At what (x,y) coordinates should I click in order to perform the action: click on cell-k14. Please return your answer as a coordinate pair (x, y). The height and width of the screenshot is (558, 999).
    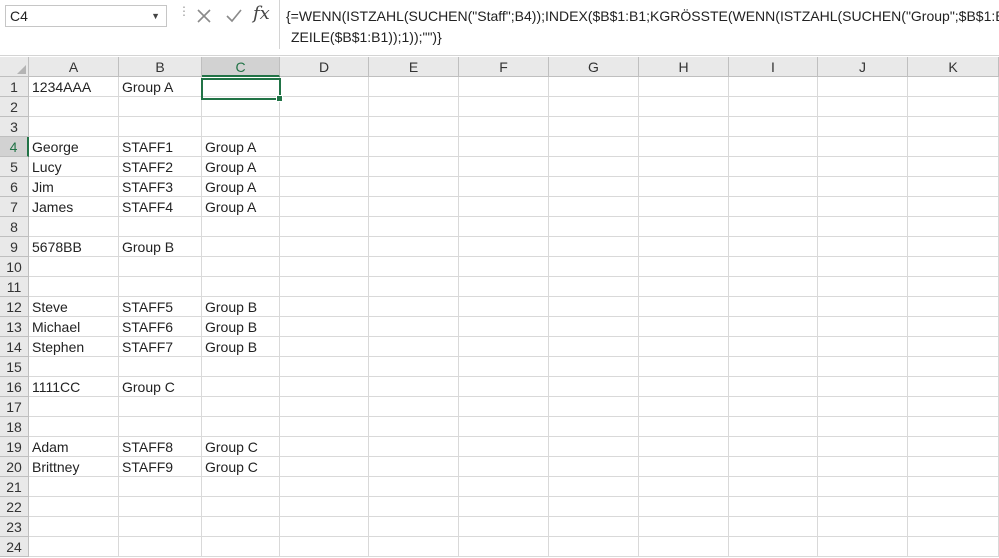
    Looking at the image, I should click on (953, 347).